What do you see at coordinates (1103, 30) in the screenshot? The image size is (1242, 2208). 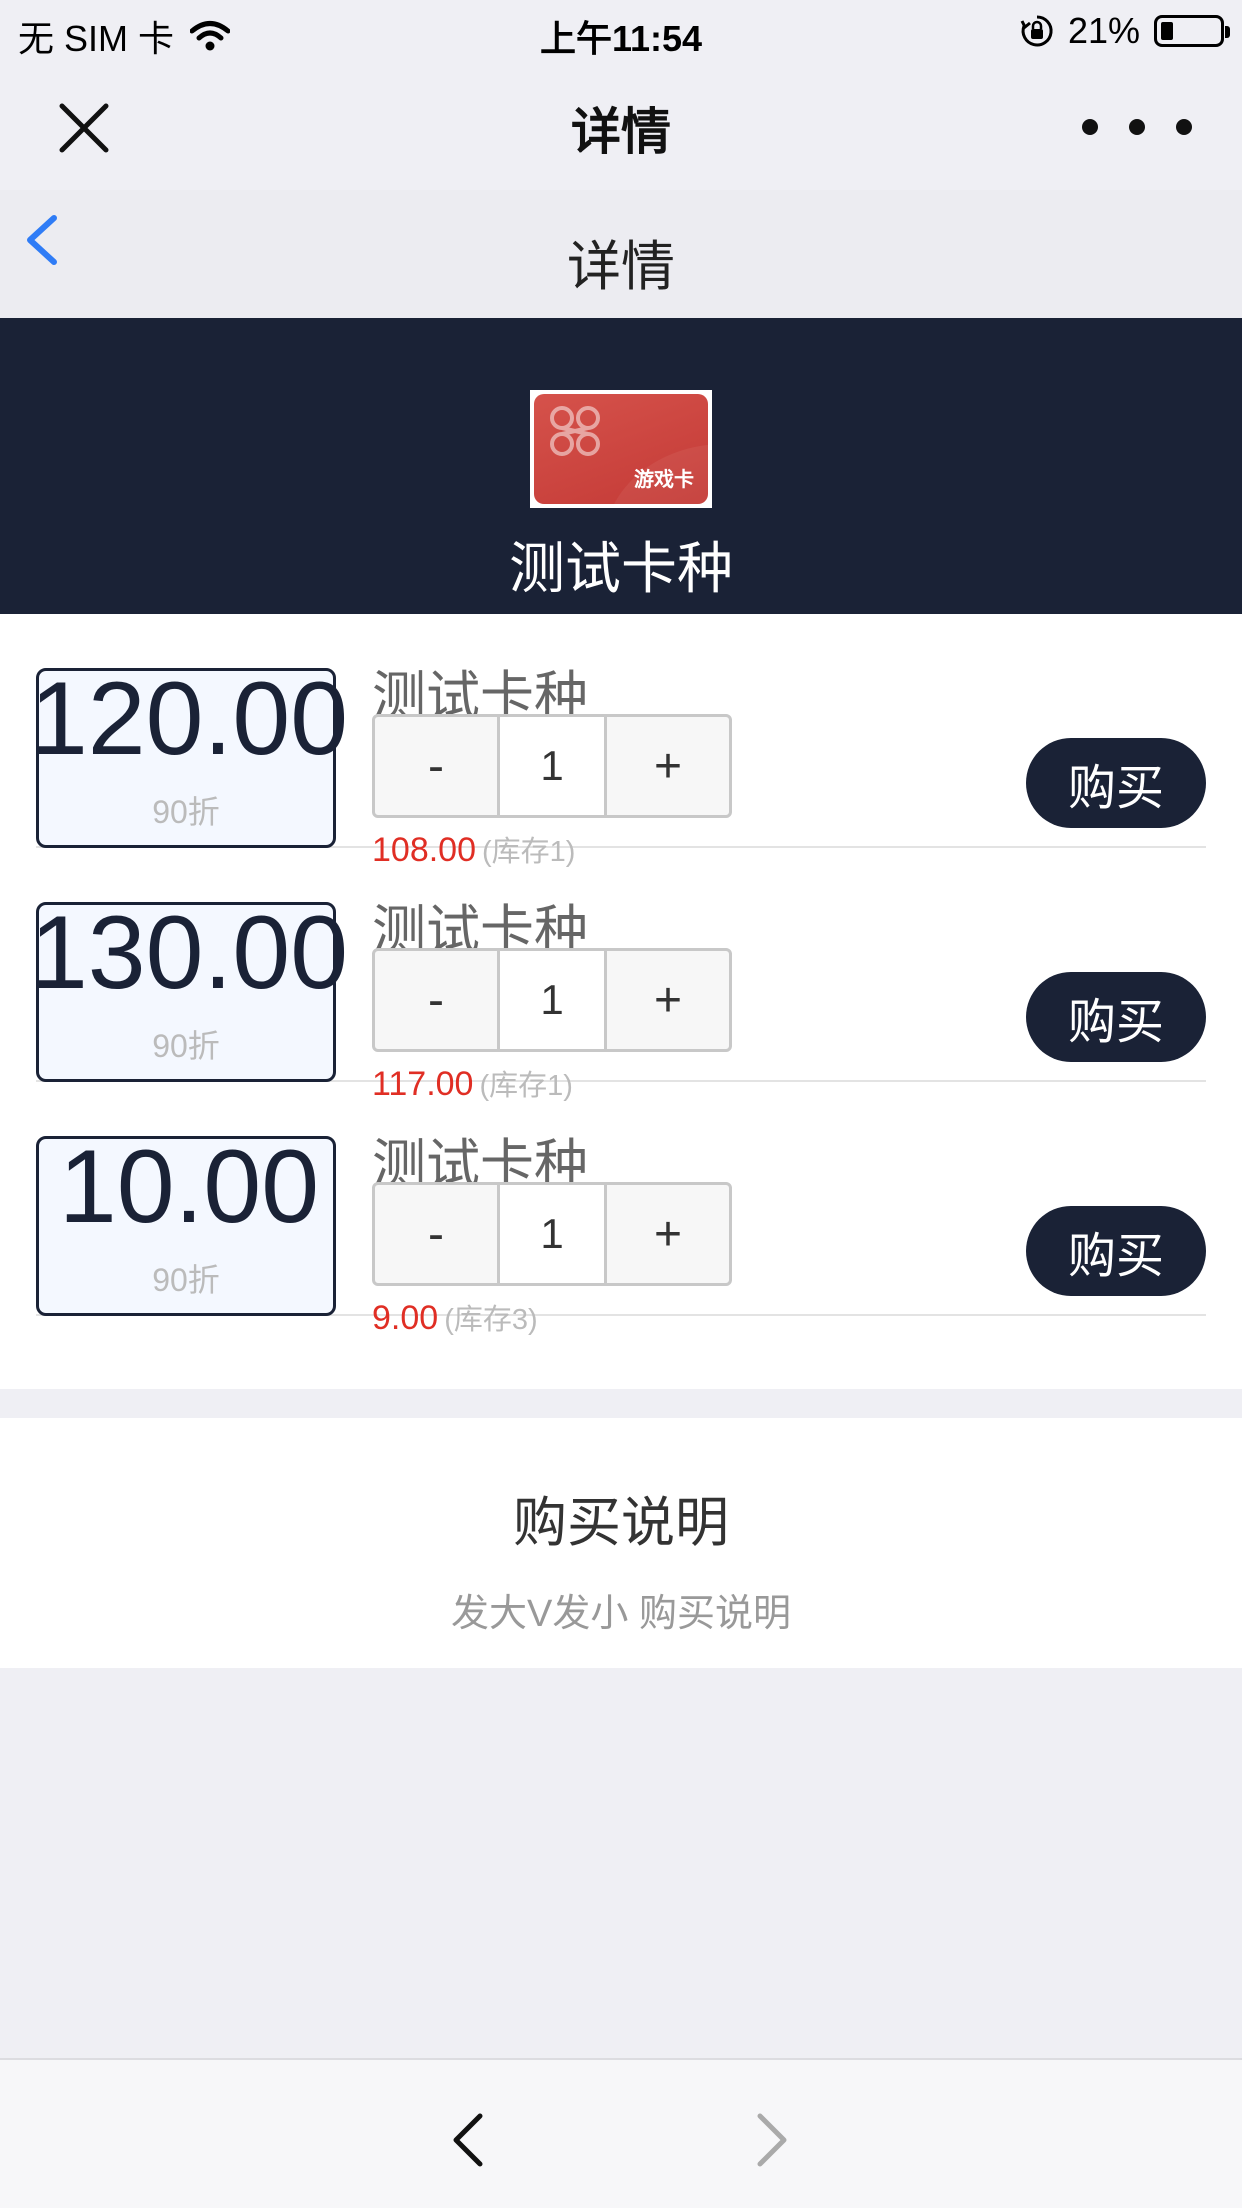 I see `battery-percent: 21%` at bounding box center [1103, 30].